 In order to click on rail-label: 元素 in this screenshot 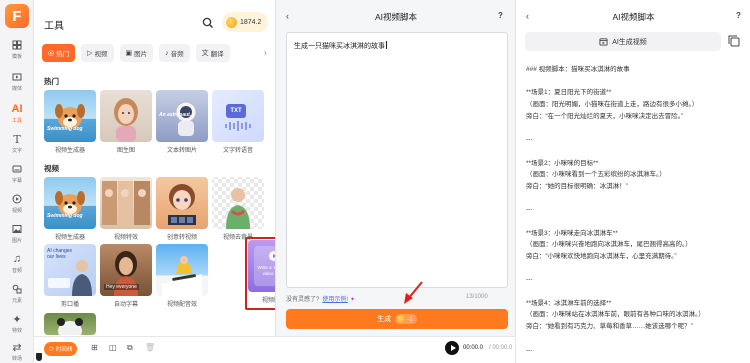, I will do `click(16, 301)`.